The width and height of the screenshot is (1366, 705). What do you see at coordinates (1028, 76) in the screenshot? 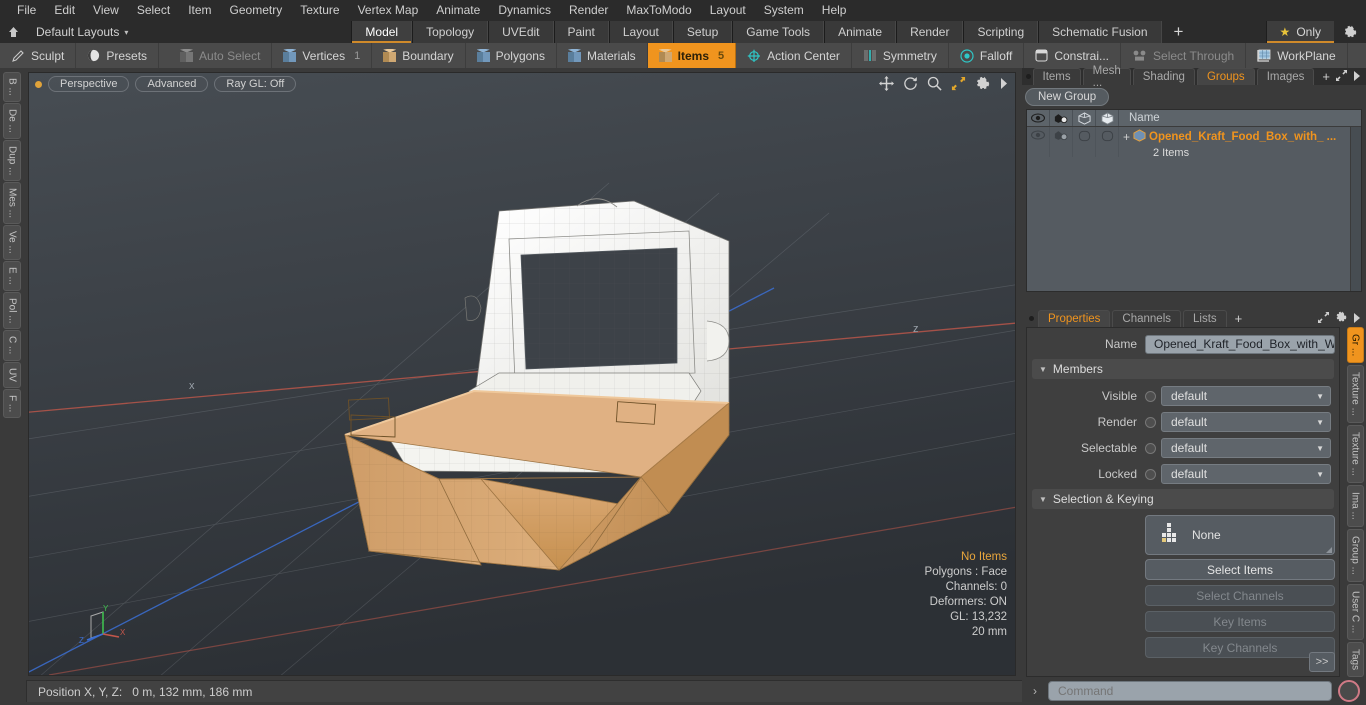
I see `panel-menu-dot` at bounding box center [1028, 76].